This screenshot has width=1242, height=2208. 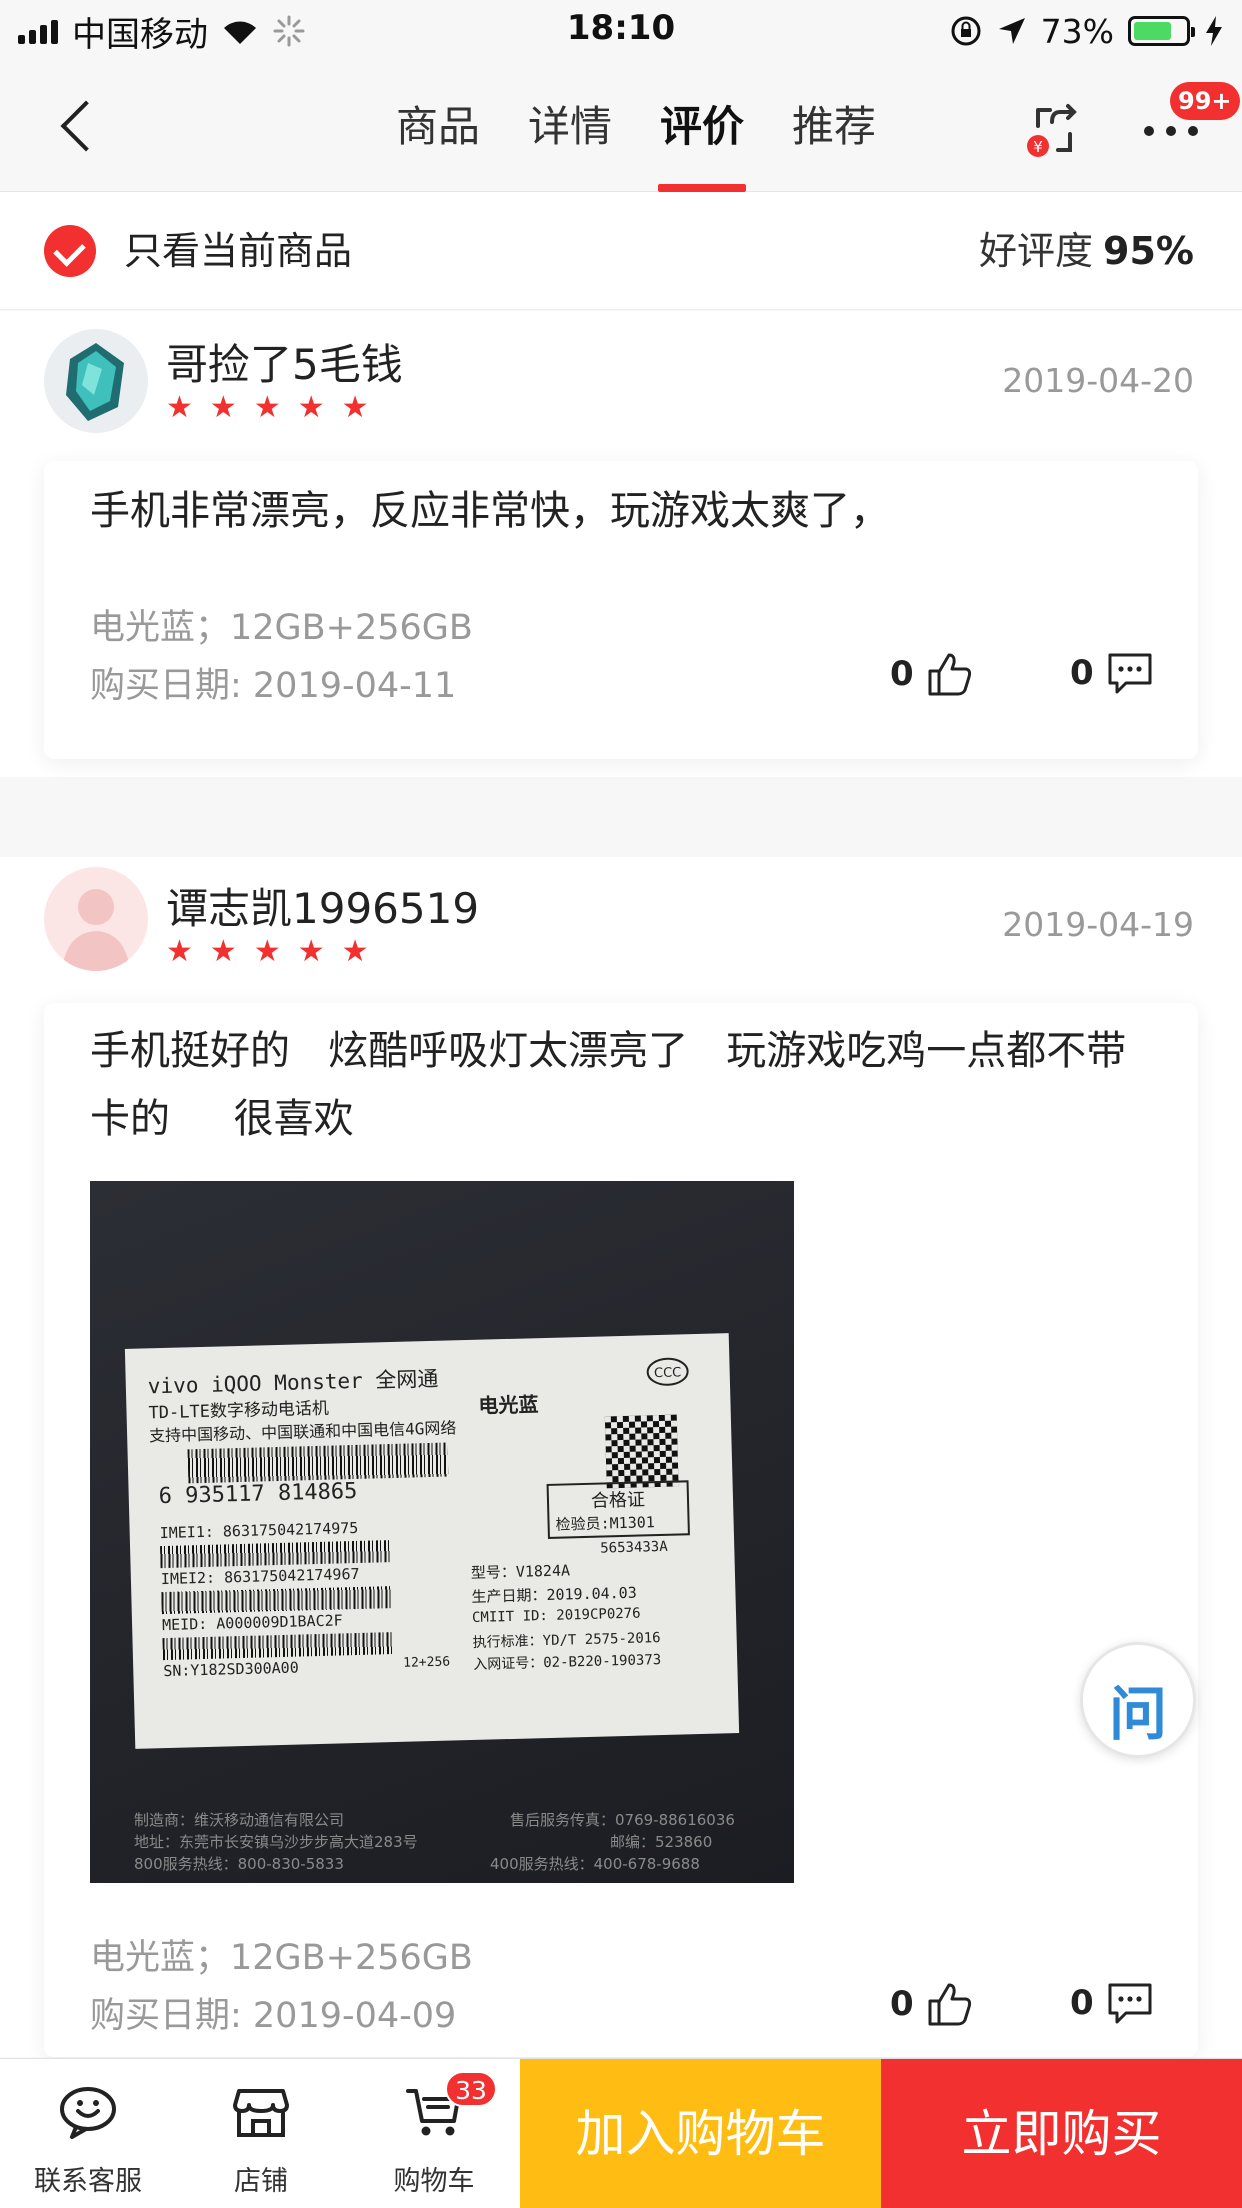 What do you see at coordinates (700, 2133) in the screenshot?
I see `add-to-cart-button: 加入购物车` at bounding box center [700, 2133].